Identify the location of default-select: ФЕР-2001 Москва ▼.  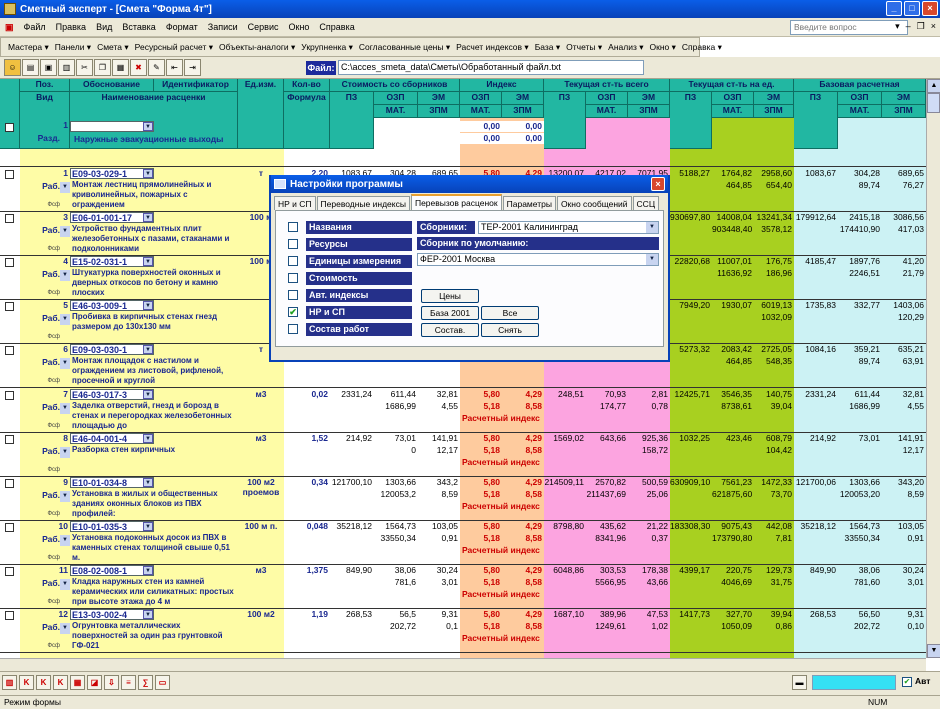
(538, 259).